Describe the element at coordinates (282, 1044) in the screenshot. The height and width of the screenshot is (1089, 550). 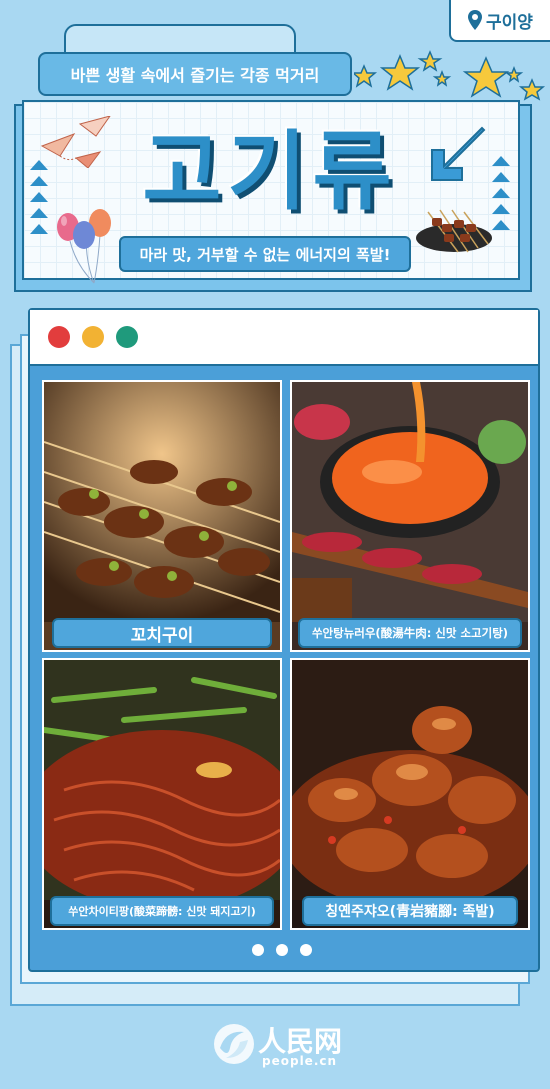
I see `people-cn-logo: 人民网 people.cn` at that location.